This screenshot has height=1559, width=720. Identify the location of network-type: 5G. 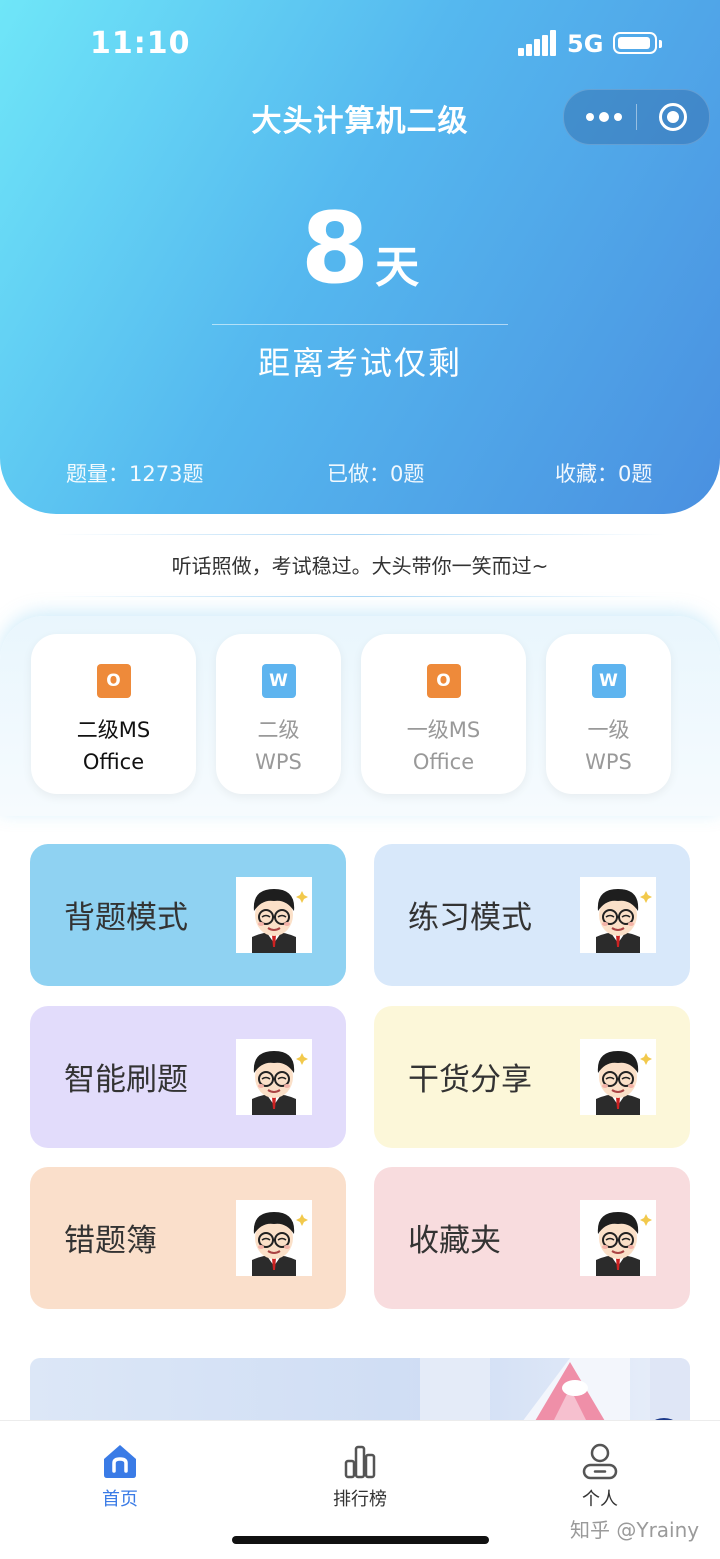
(585, 44).